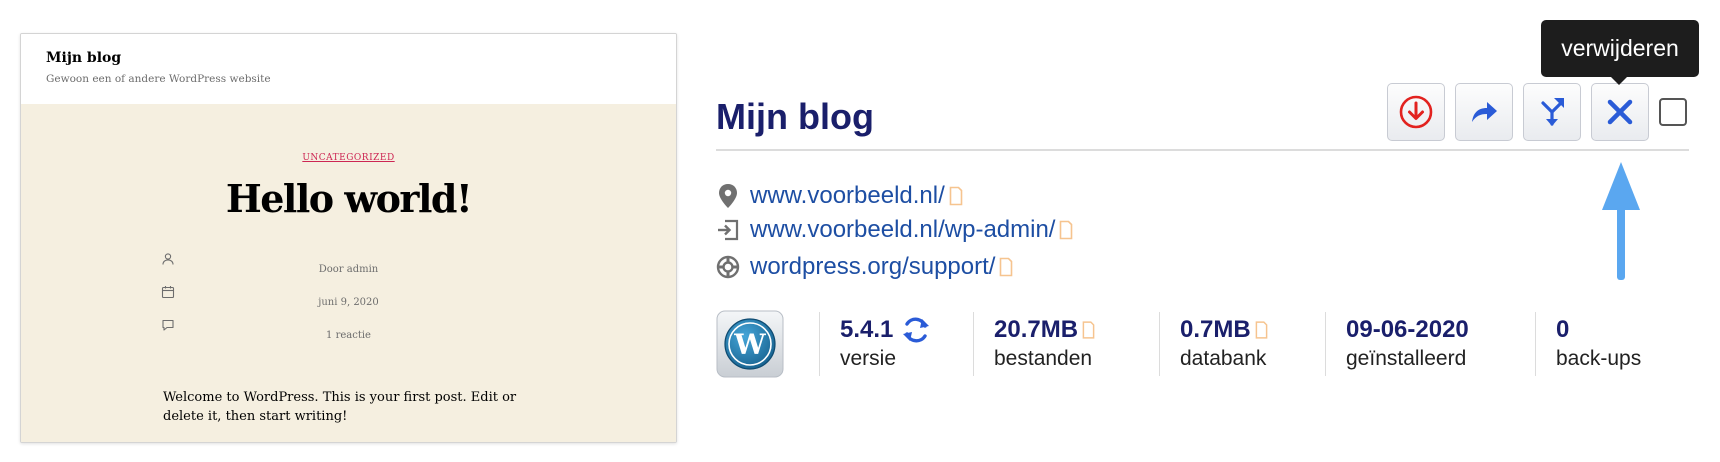 This screenshot has width=1720, height=462. I want to click on pointer-arrow-icon, so click(1621, 221).